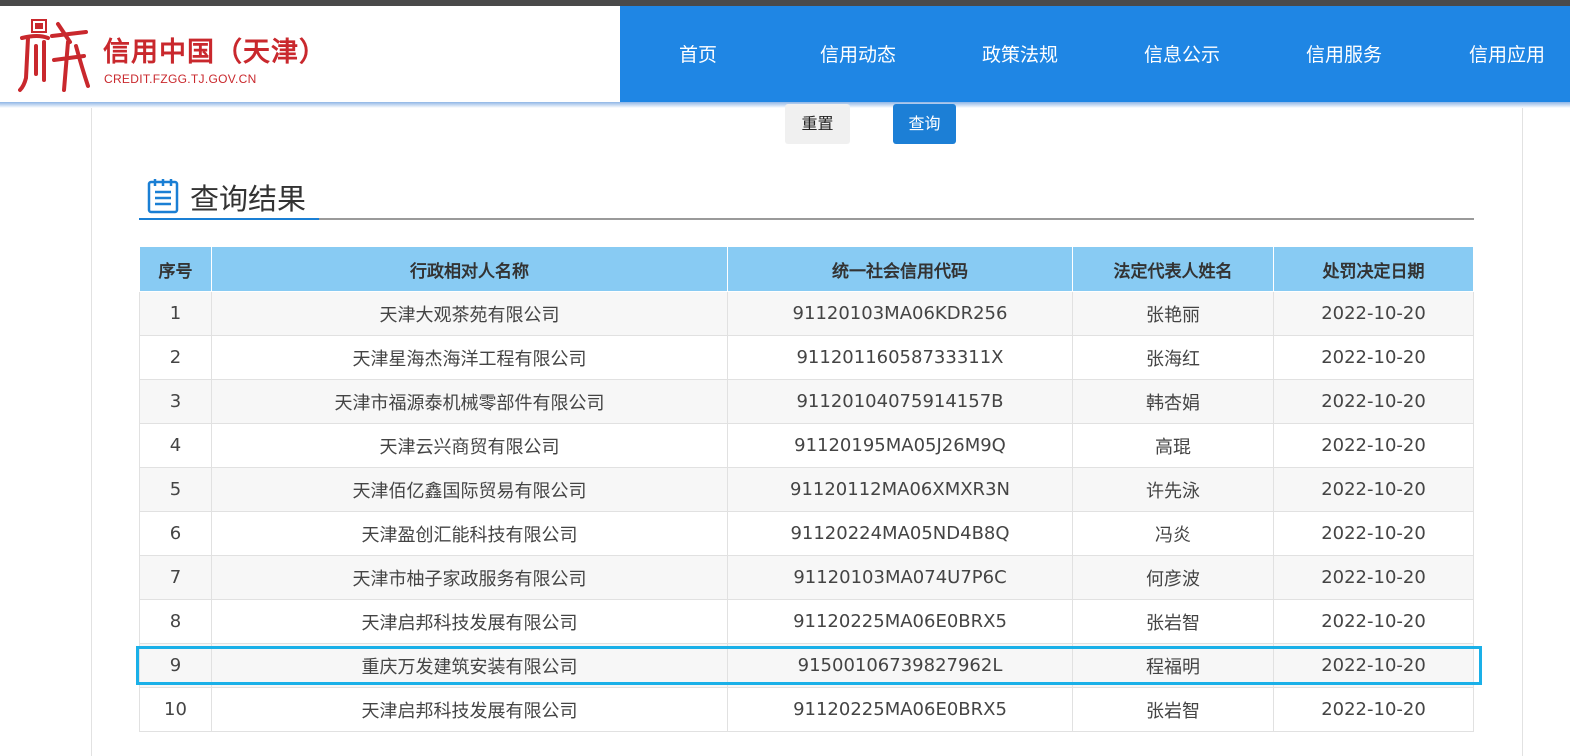 The height and width of the screenshot is (756, 1570). Describe the element at coordinates (900, 269) in the screenshot. I see `column-header-credit-code: 统一社会信用代码` at that location.